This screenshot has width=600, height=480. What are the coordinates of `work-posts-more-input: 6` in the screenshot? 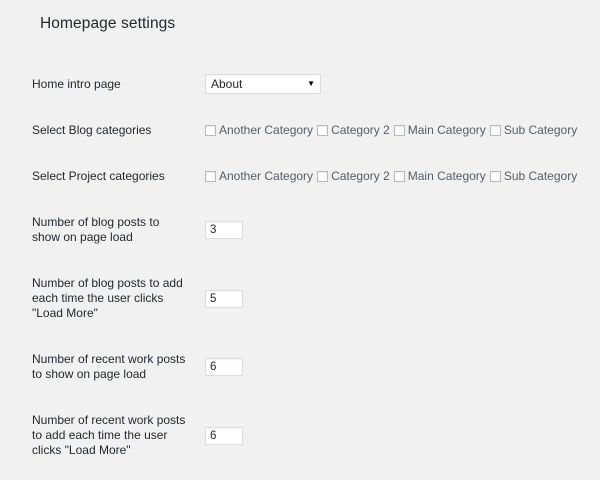 It's located at (224, 436).